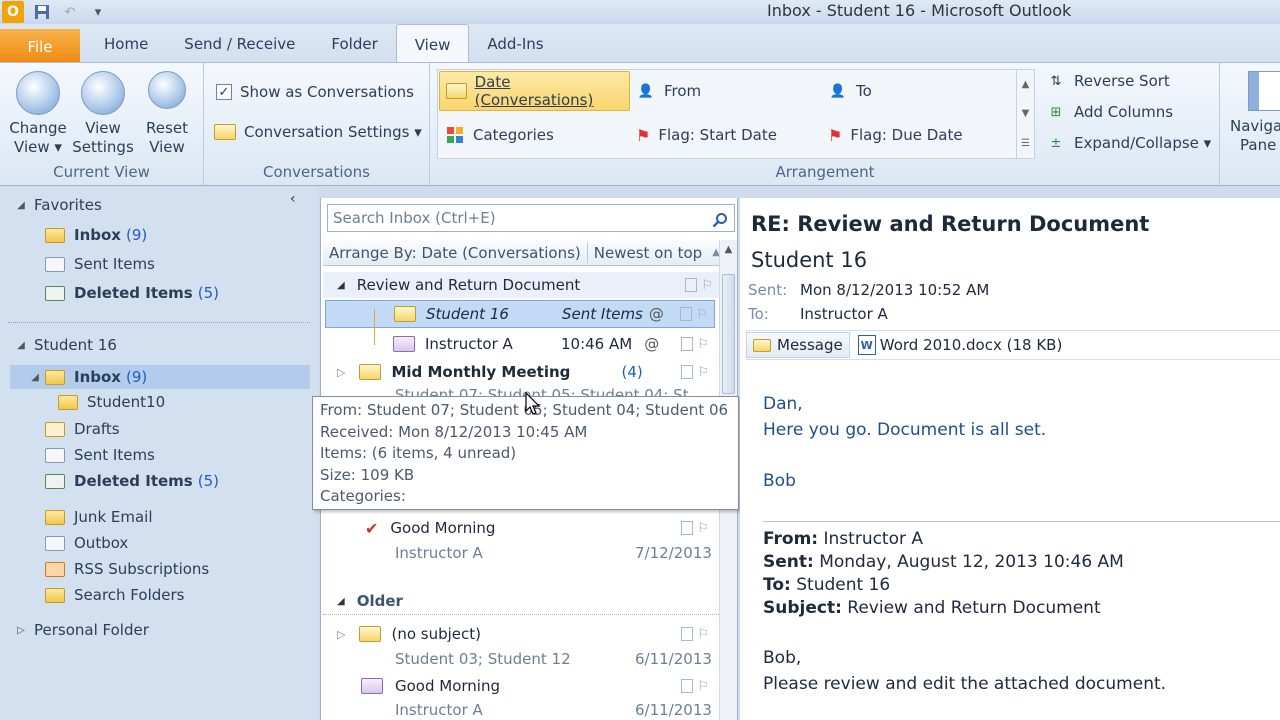 This screenshot has height=720, width=1280. I want to click on expand-collapse-button: ± Expand/Collapse ▾, so click(1129, 143).